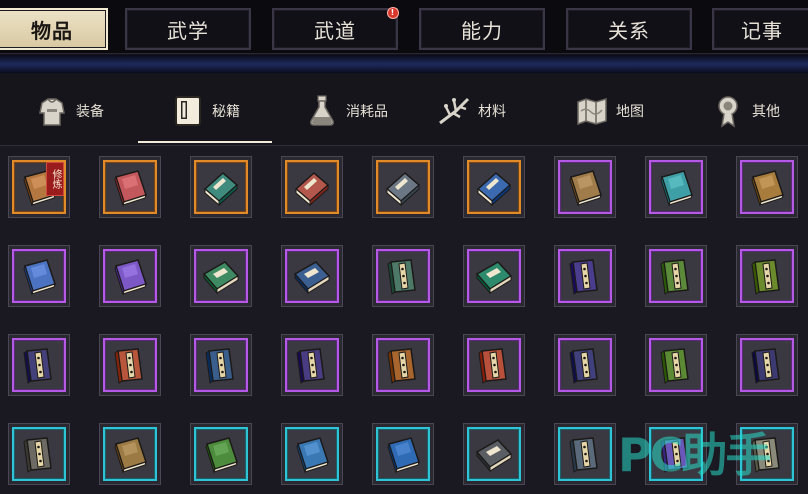 This screenshot has height=494, width=808. I want to click on inventory-slot: 修炼, so click(39, 187).